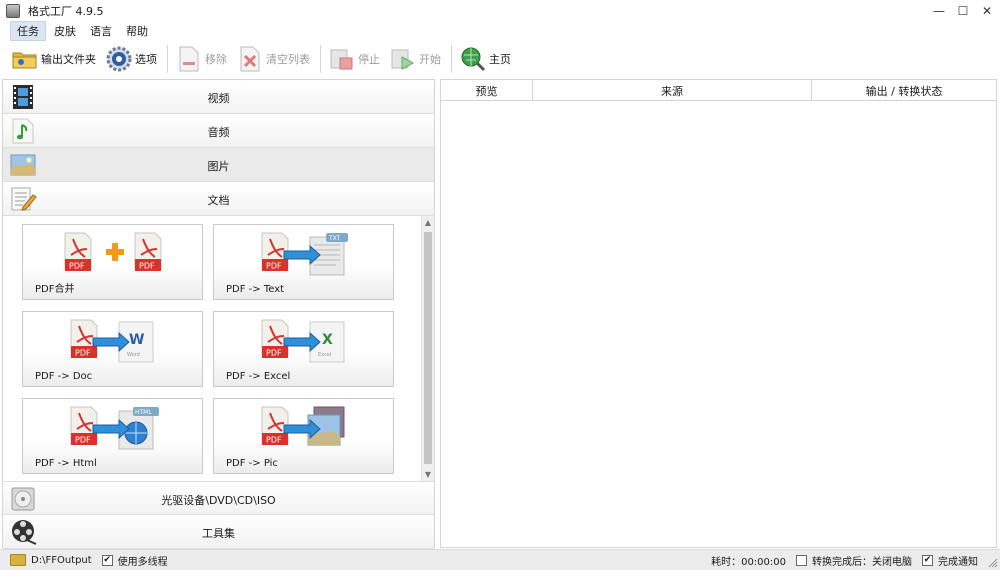 This screenshot has width=1000, height=570. What do you see at coordinates (137, 31) in the screenshot?
I see `menu-item-help: 帮助` at bounding box center [137, 31].